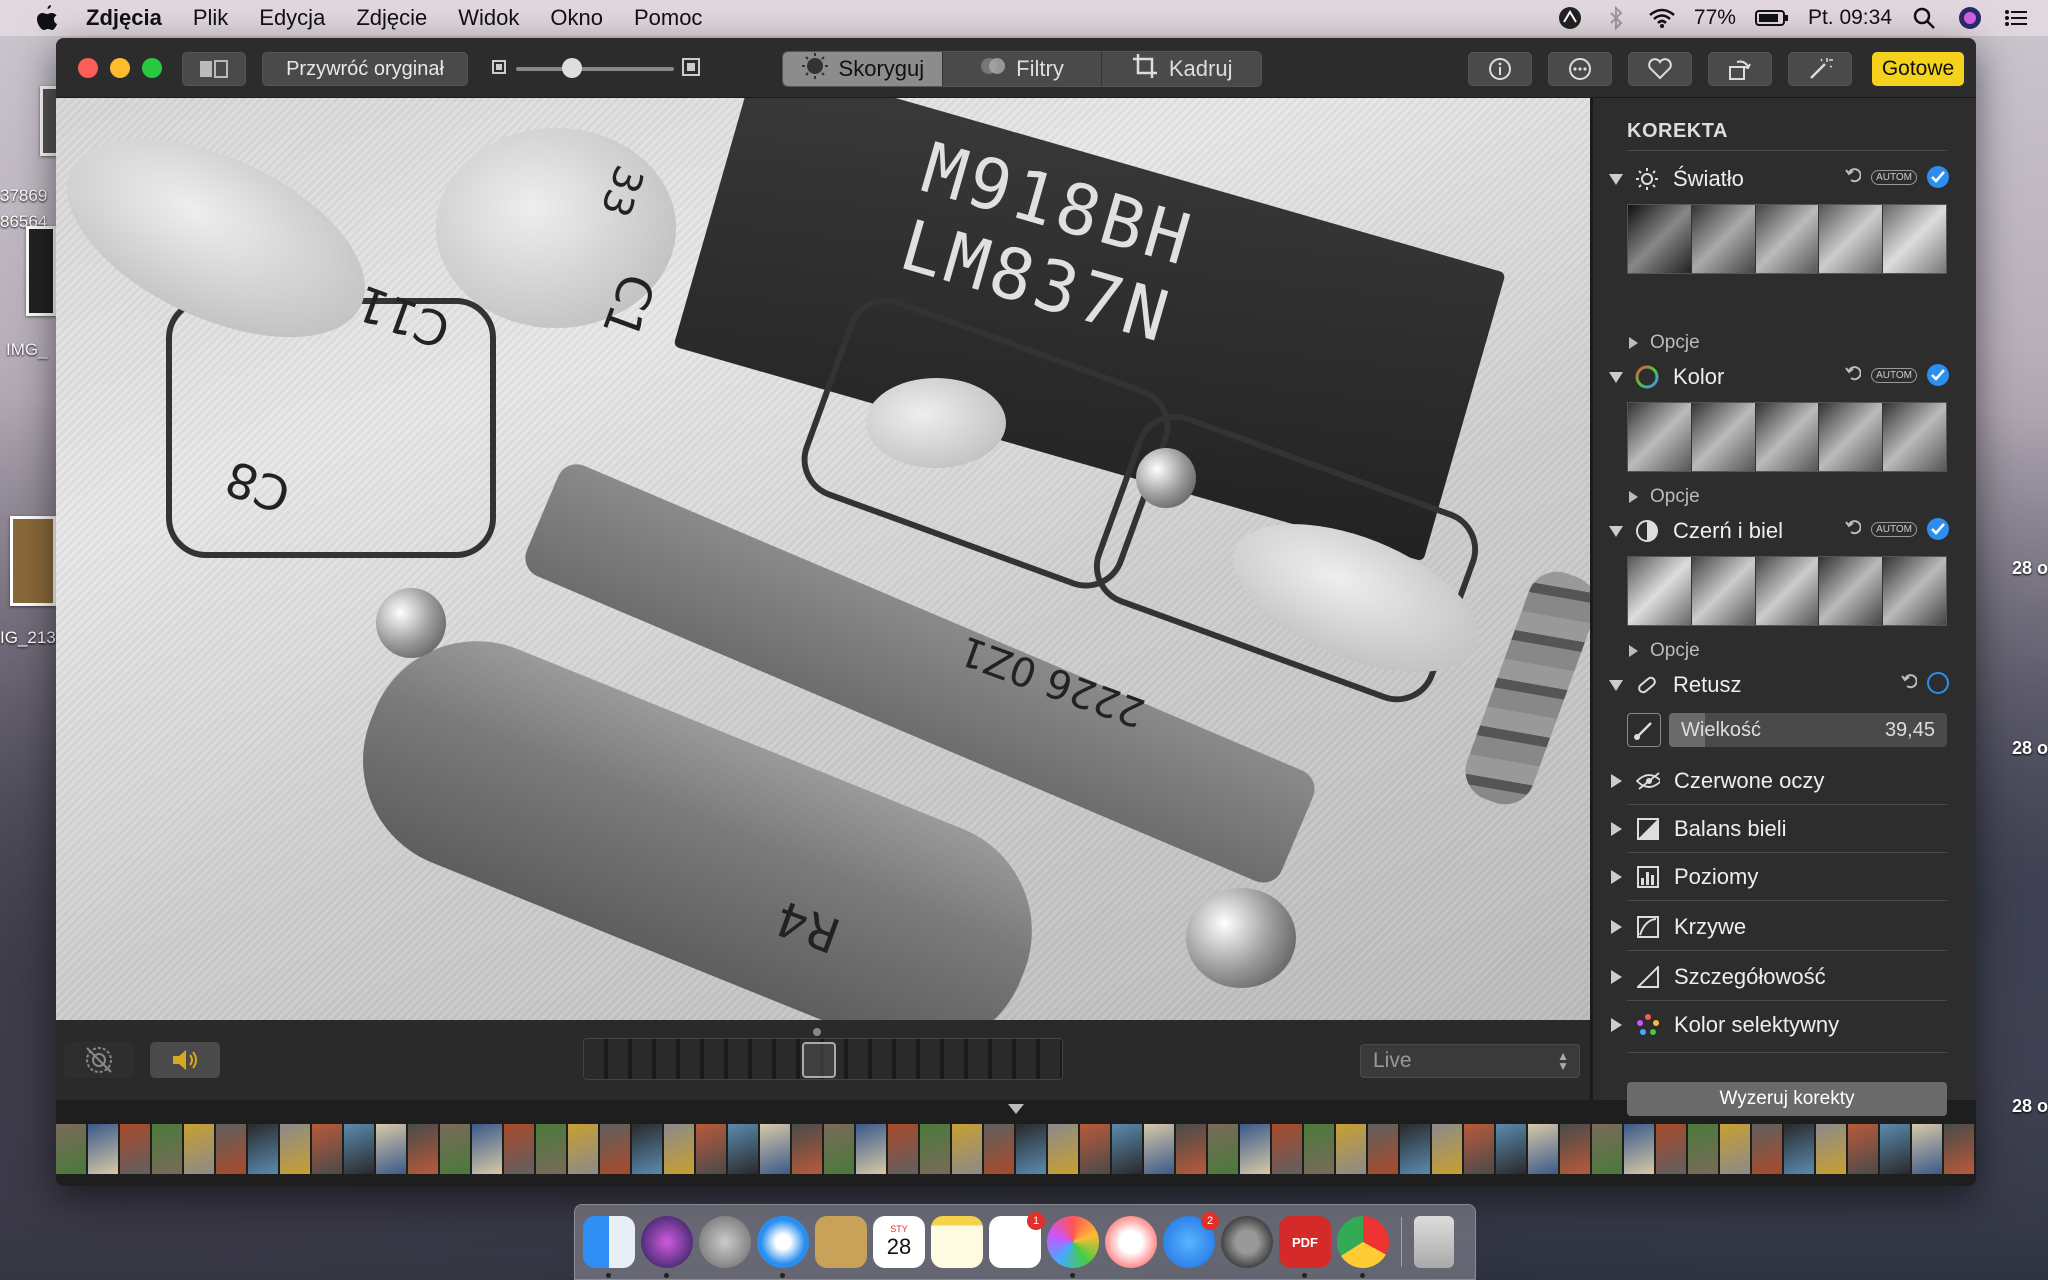 The width and height of the screenshot is (2048, 1280). What do you see at coordinates (1784, 877) in the screenshot?
I see `section-levels: Poziomy` at bounding box center [1784, 877].